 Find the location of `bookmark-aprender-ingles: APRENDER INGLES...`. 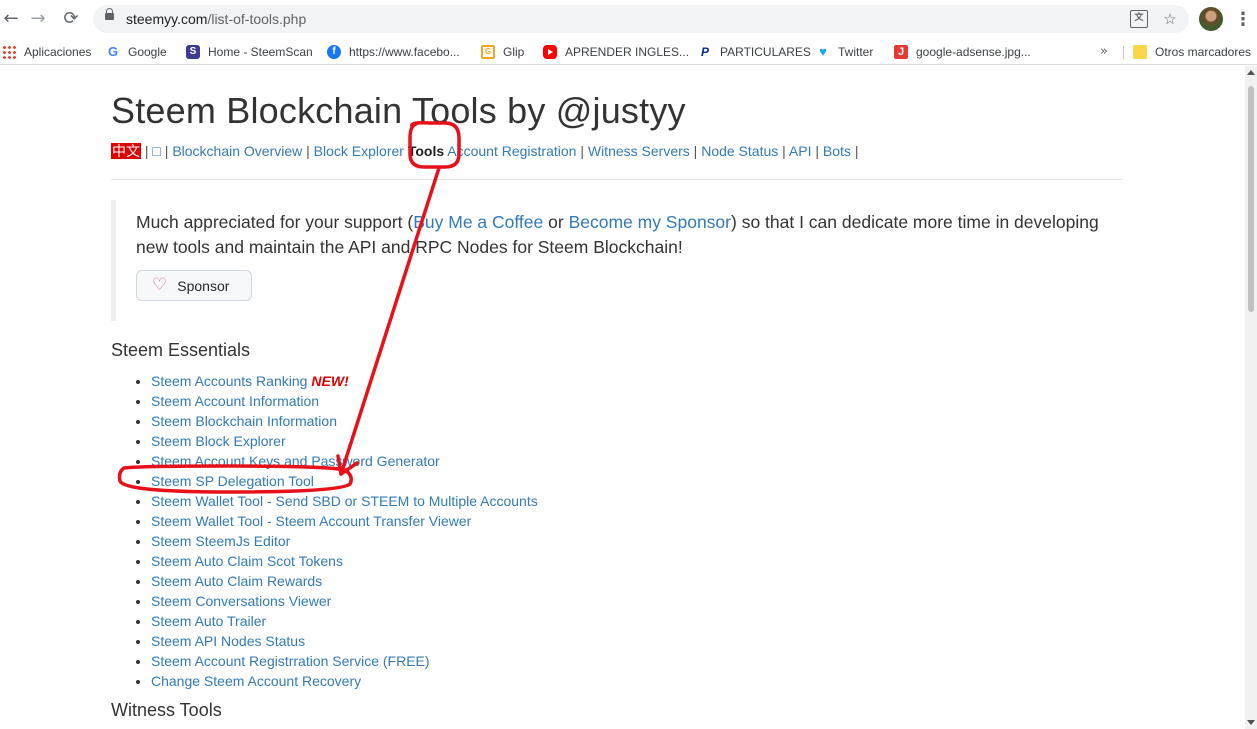

bookmark-aprender-ingles: APRENDER INGLES... is located at coordinates (616, 52).